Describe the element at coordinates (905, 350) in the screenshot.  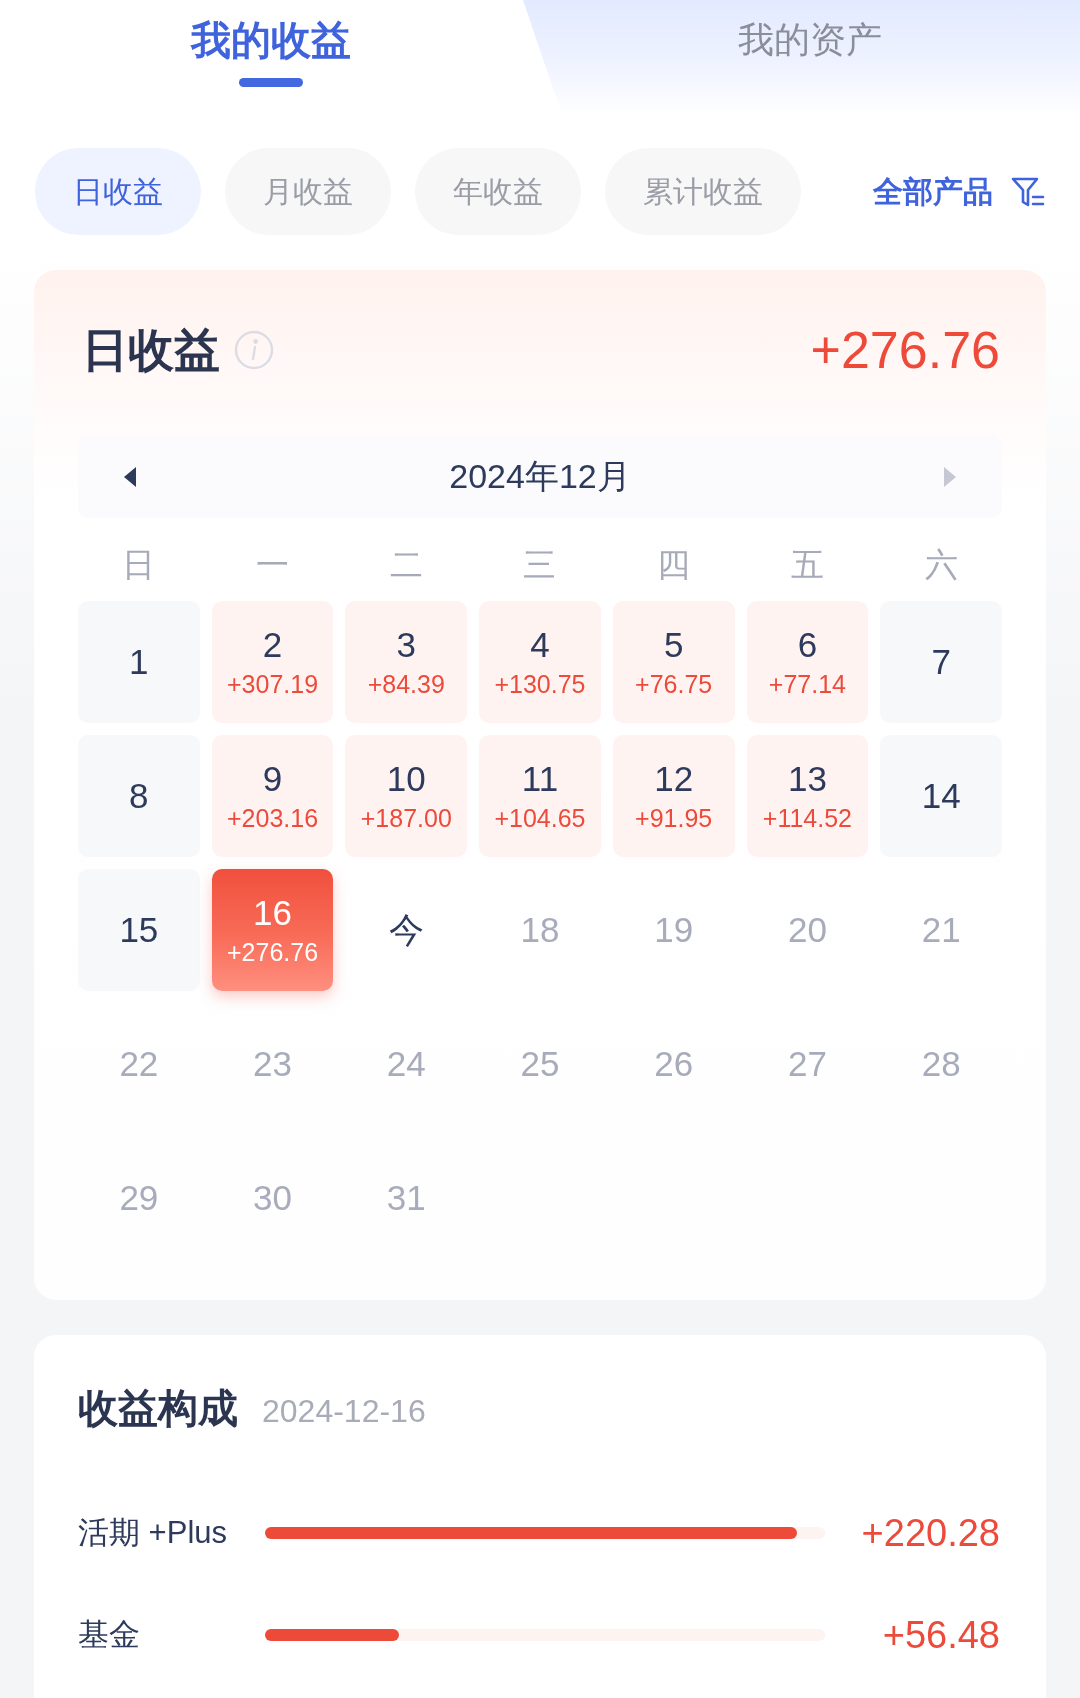
I see `earnings-total: +276.76` at that location.